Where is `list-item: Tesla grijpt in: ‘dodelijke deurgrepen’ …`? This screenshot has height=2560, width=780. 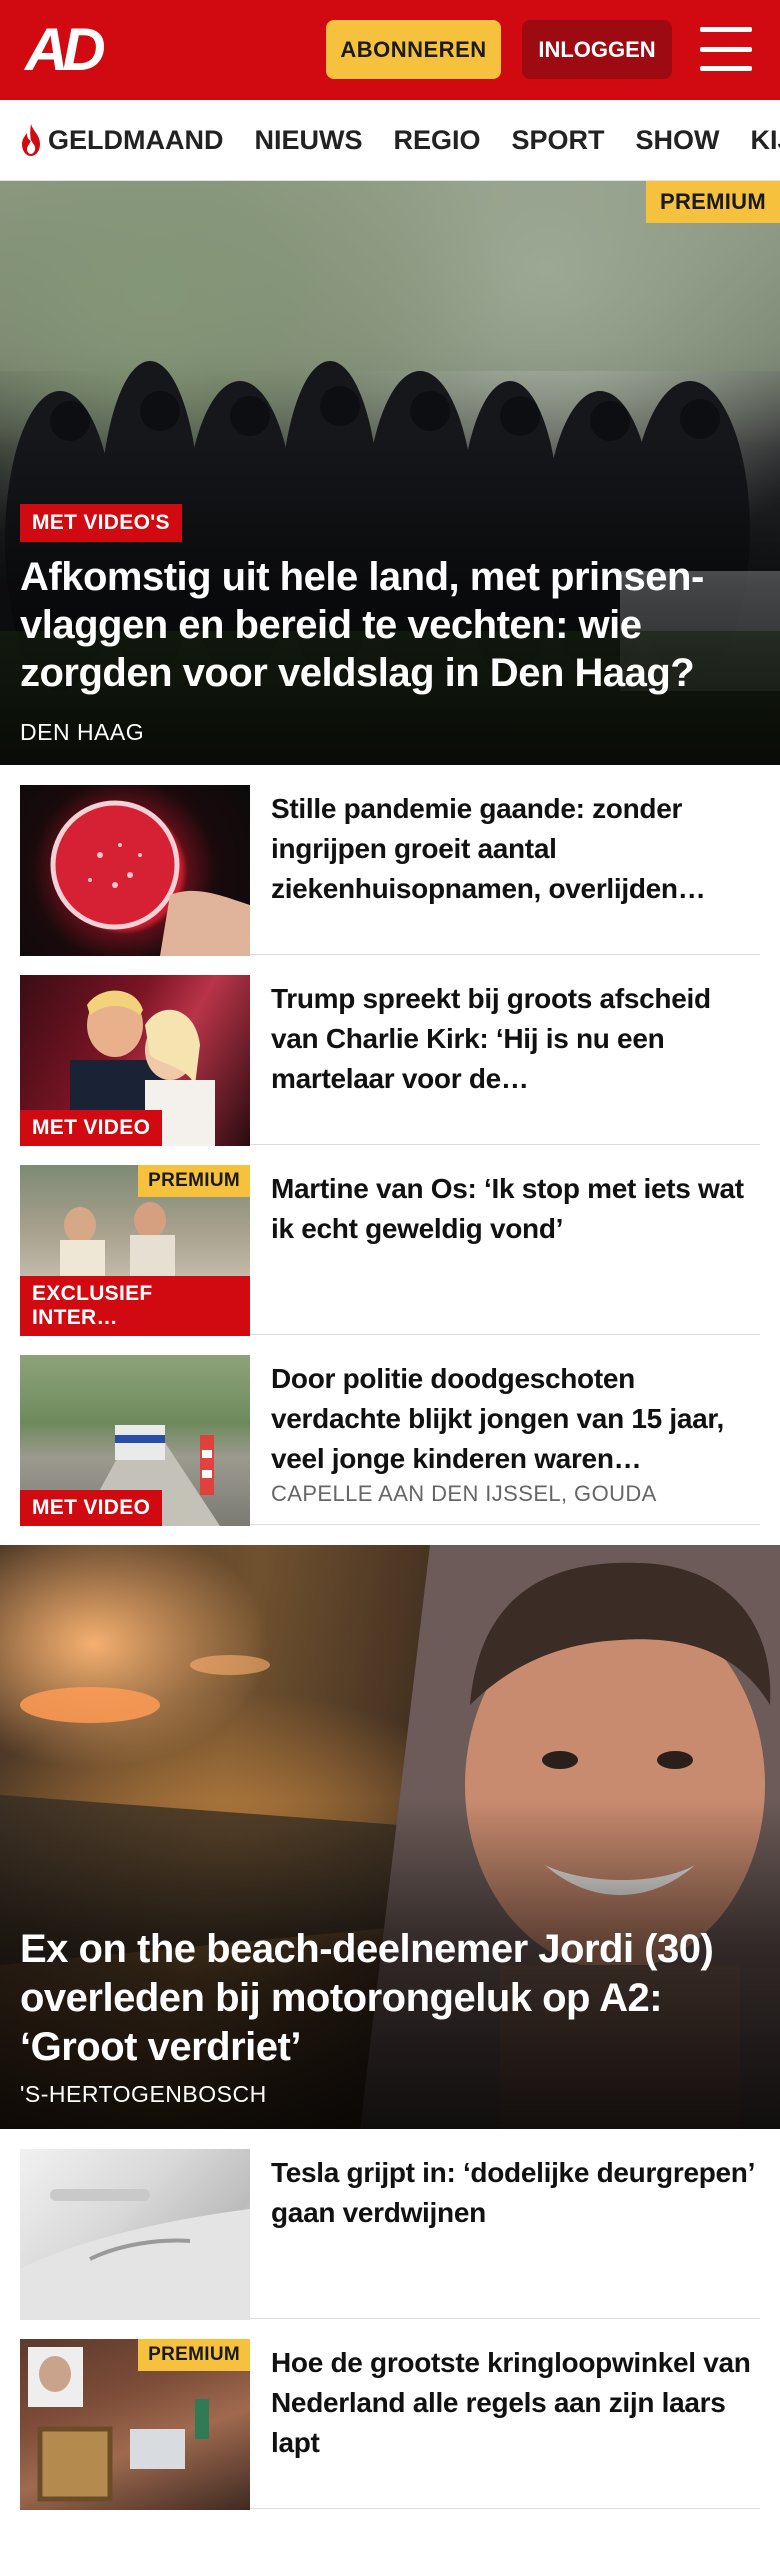
list-item: Tesla grijpt in: ‘dodelijke deurgrepen’ … is located at coordinates (390, 2224).